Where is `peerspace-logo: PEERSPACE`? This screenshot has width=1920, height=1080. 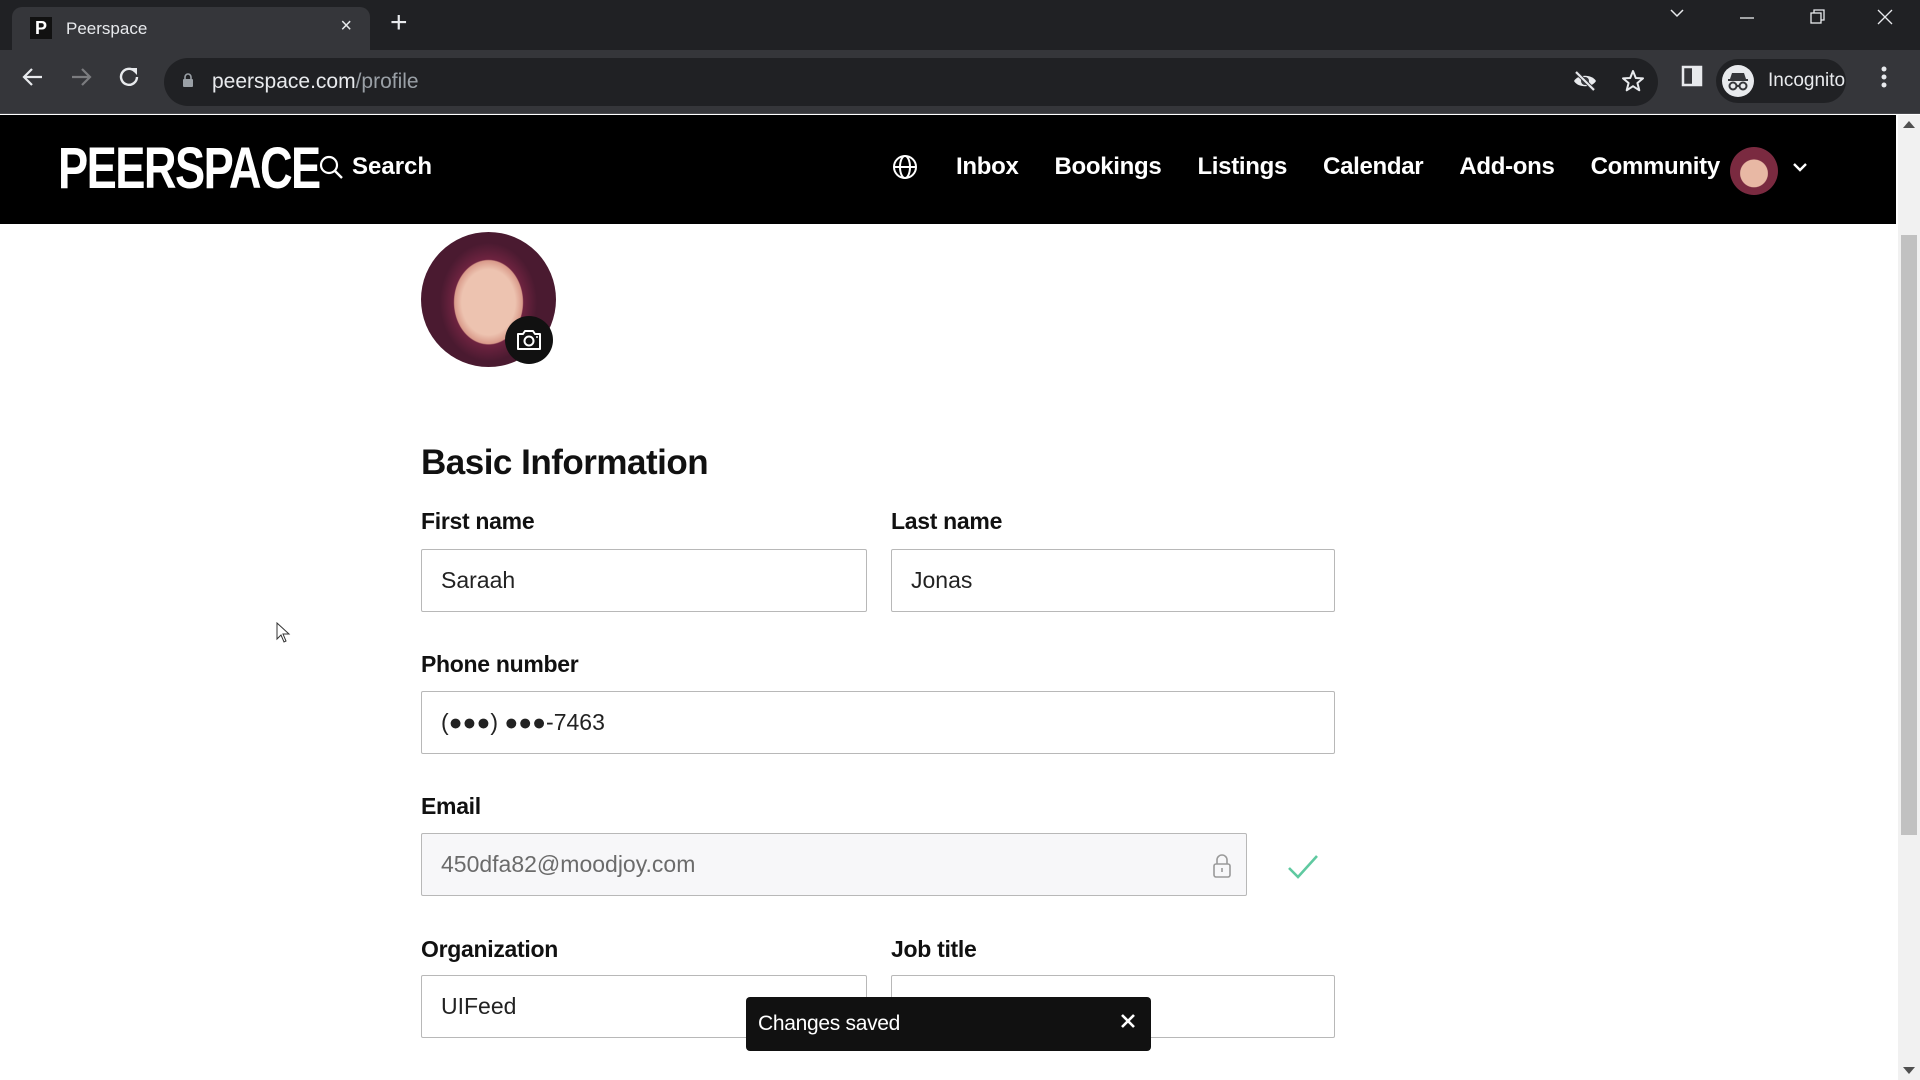 peerspace-logo: PEERSPACE is located at coordinates (189, 169).